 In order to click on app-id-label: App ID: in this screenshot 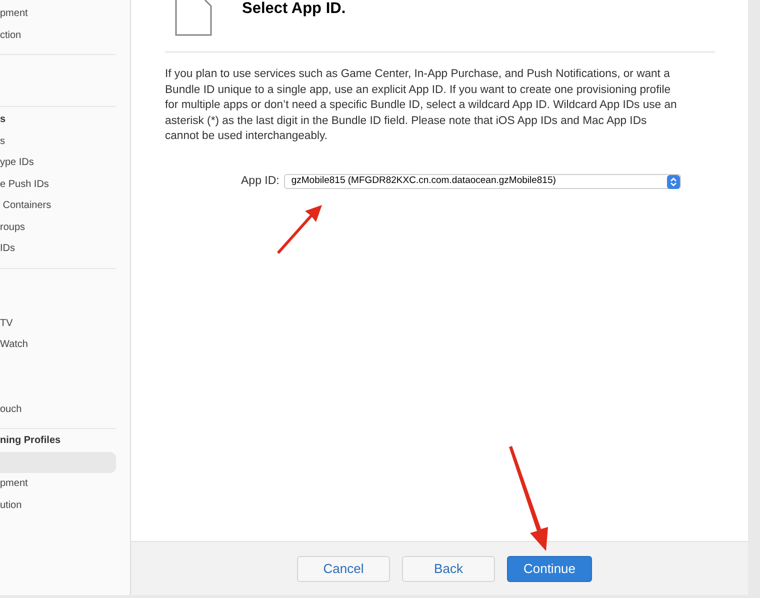, I will do `click(260, 181)`.